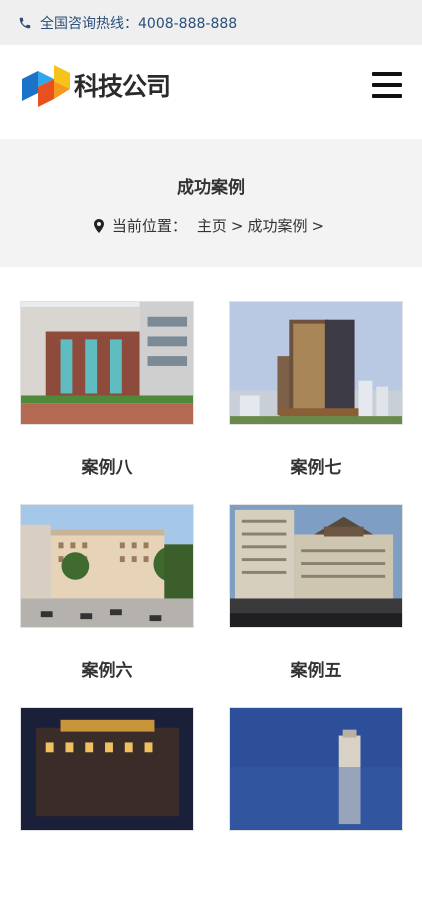  Describe the element at coordinates (211, 85) in the screenshot. I see `site-header: 科技公司` at that location.